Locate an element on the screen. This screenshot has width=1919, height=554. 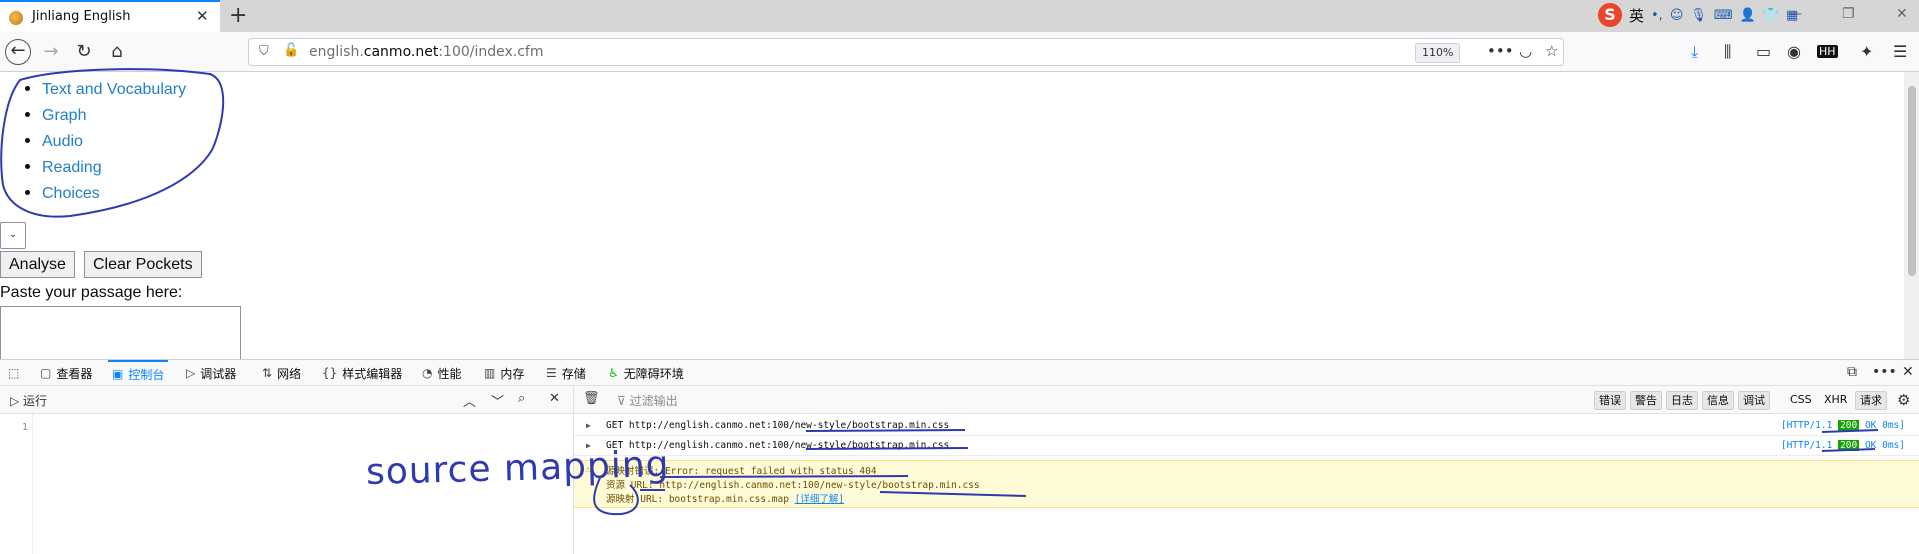
tab-debugger: ▷ 调试器 is located at coordinates (211, 373).